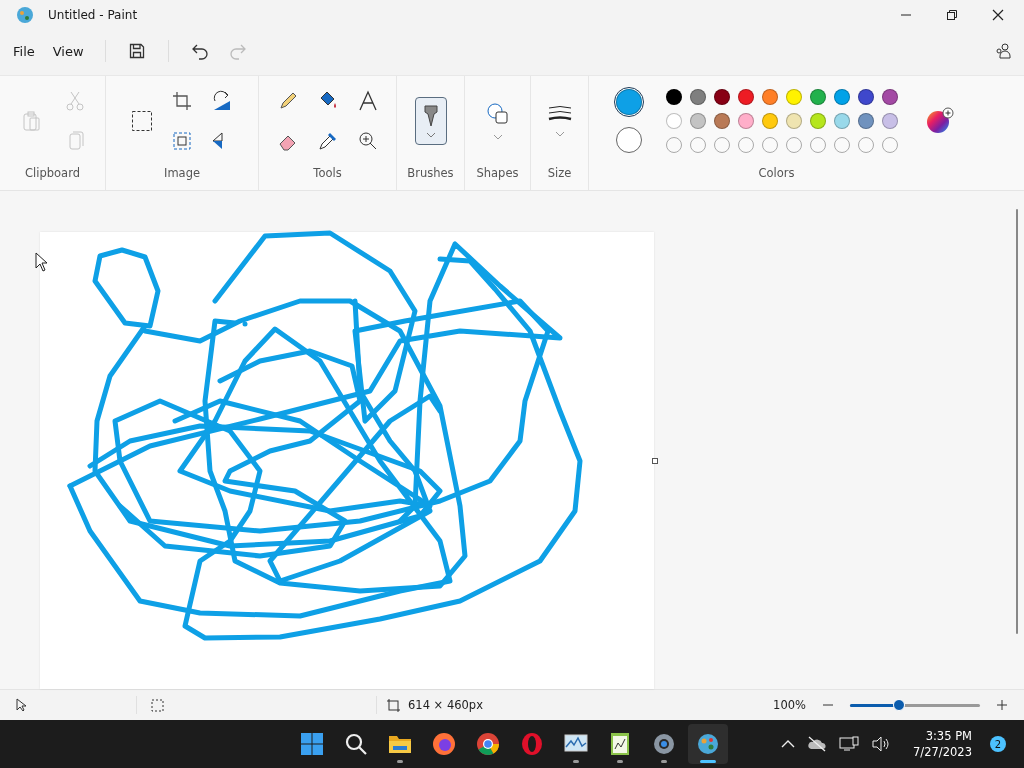  What do you see at coordinates (1002, 705) in the screenshot?
I see `zoom-in-icon` at bounding box center [1002, 705].